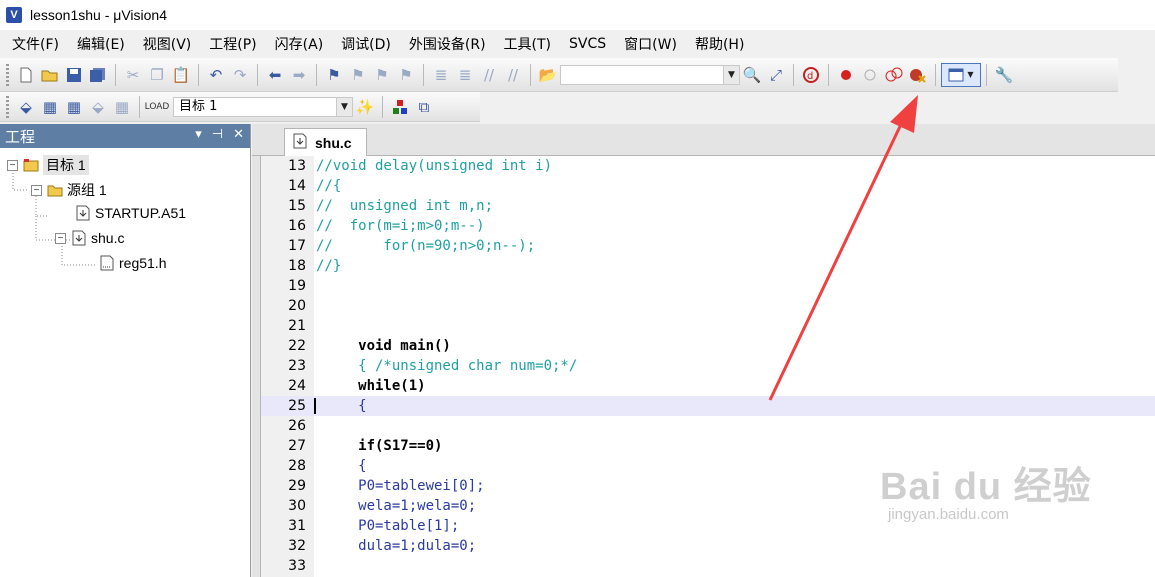 Image resolution: width=1155 pixels, height=577 pixels. What do you see at coordinates (708, 166) in the screenshot?
I see `code-line: 13 //void delay(unsigned int i)` at bounding box center [708, 166].